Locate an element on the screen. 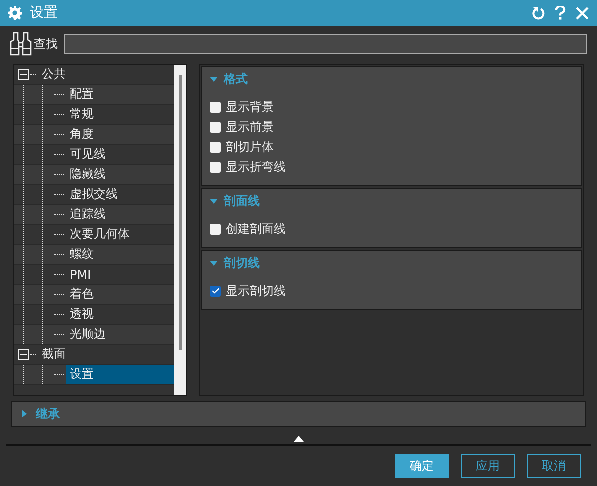 This screenshot has width=597, height=486. tree-item: 次要几何体 is located at coordinates (100, 234).